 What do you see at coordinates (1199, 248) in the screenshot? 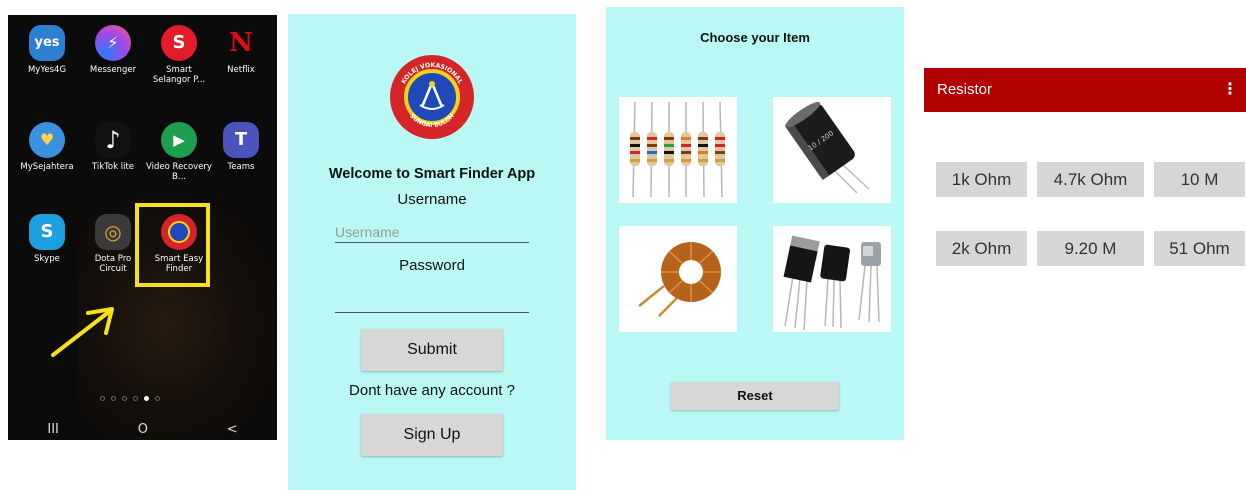
I see `resistor-value-button: 51 Ohm` at bounding box center [1199, 248].